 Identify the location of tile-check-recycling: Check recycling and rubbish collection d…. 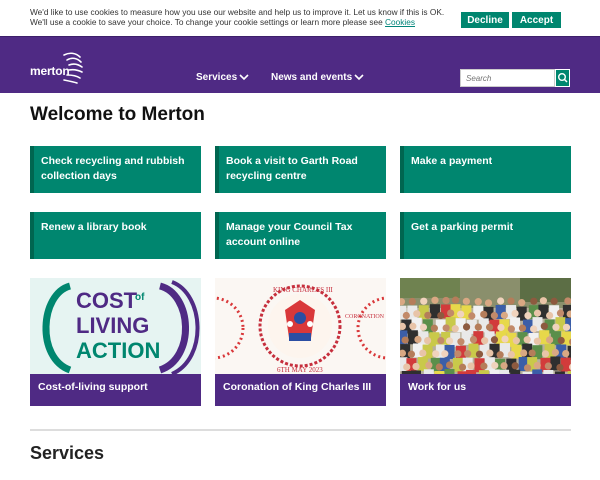
(115, 169).